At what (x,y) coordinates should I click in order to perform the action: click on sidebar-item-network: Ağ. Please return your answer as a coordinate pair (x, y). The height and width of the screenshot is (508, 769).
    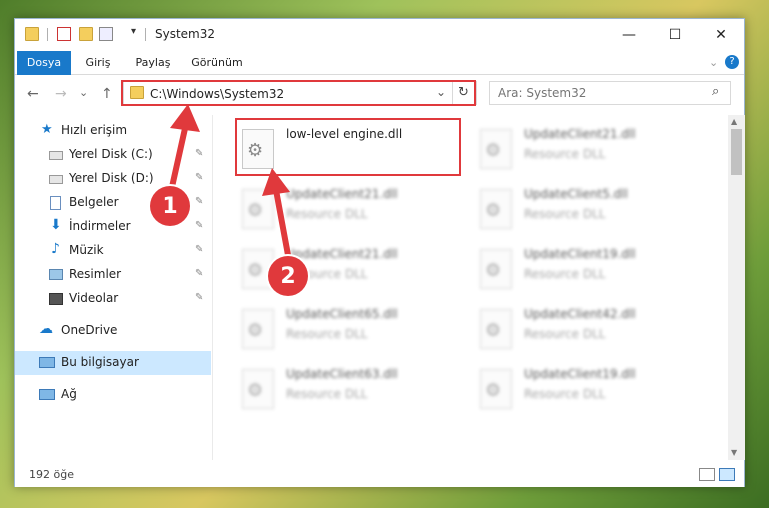
    Looking at the image, I should click on (113, 395).